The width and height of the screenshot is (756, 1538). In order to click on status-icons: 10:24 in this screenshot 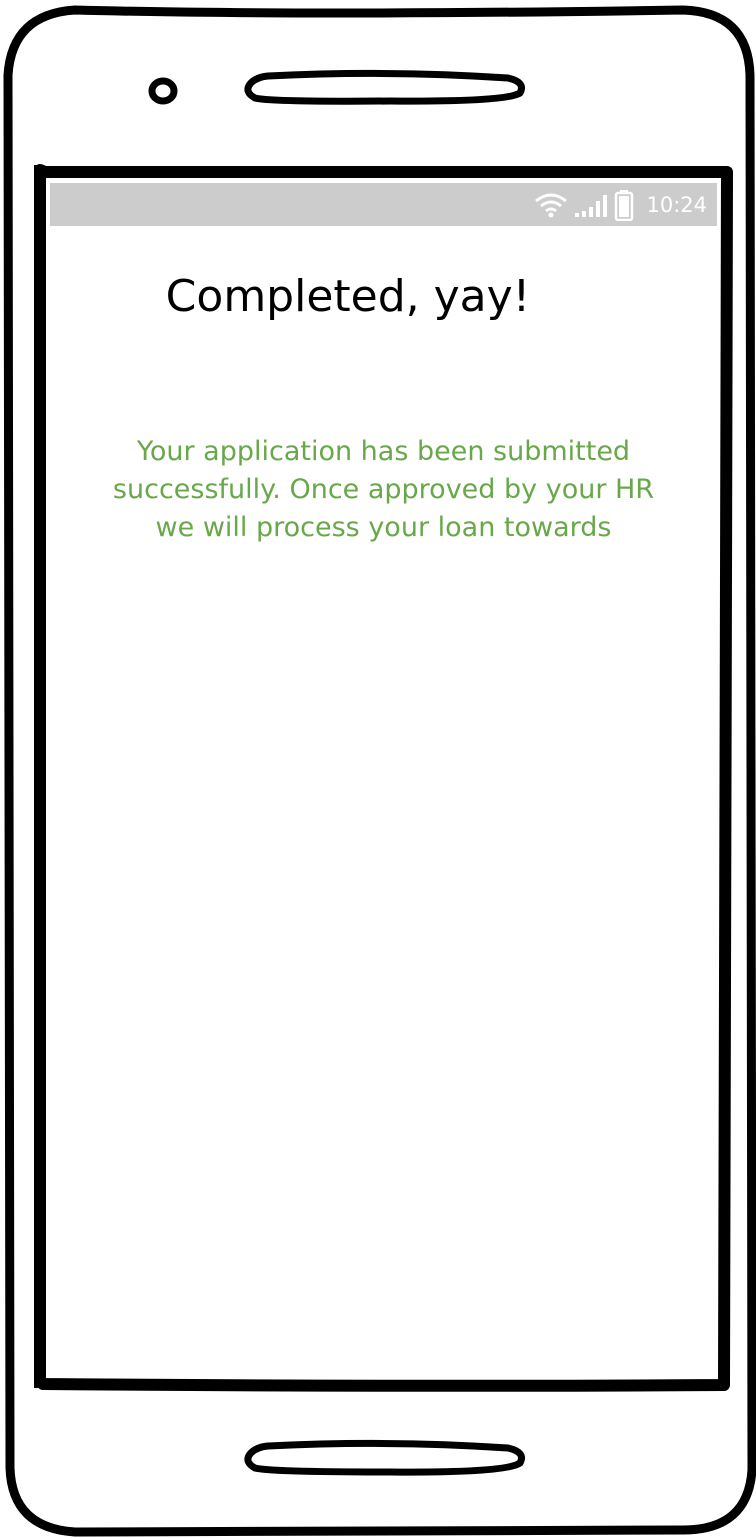, I will do `click(620, 204)`.